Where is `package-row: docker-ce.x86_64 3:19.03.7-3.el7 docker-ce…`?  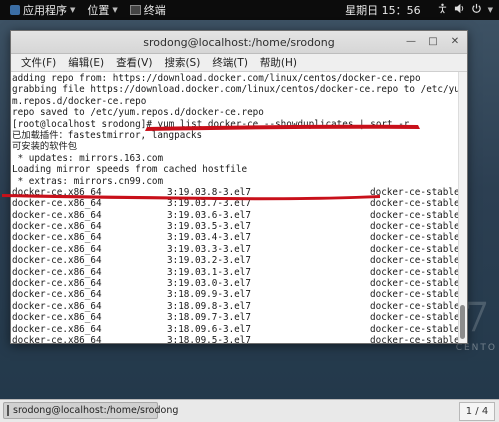 package-row: docker-ce.x86_64 3:19.03.7-3.el7 docker-ce… is located at coordinates (235, 203).